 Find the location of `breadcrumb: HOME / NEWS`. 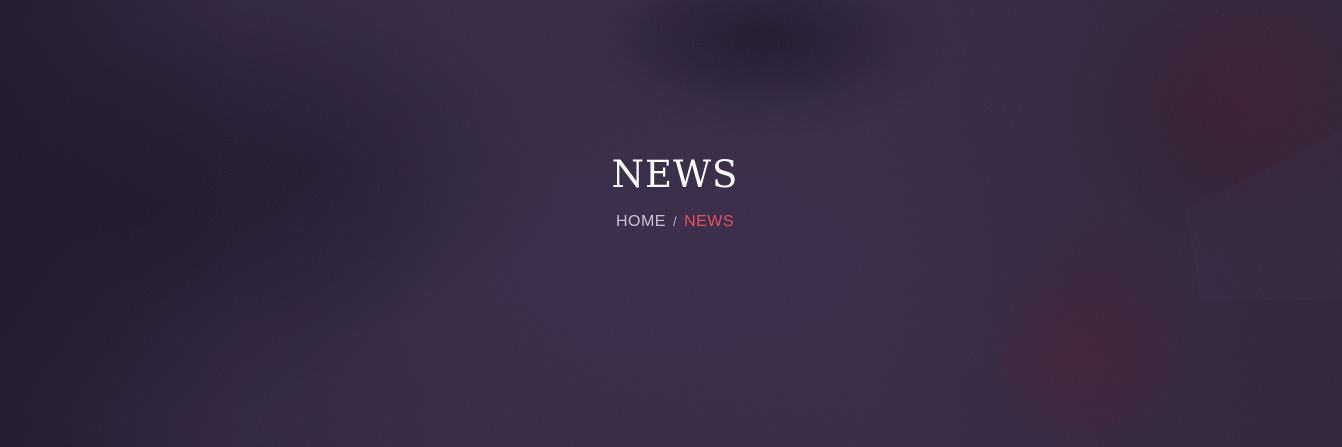

breadcrumb: HOME / NEWS is located at coordinates (671, 222).